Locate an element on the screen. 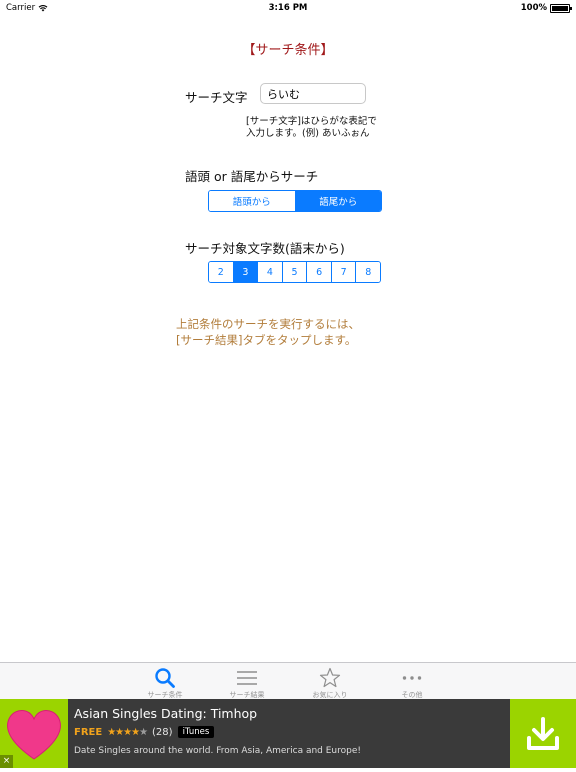 This screenshot has width=576, height=772. search-input is located at coordinates (313, 93).